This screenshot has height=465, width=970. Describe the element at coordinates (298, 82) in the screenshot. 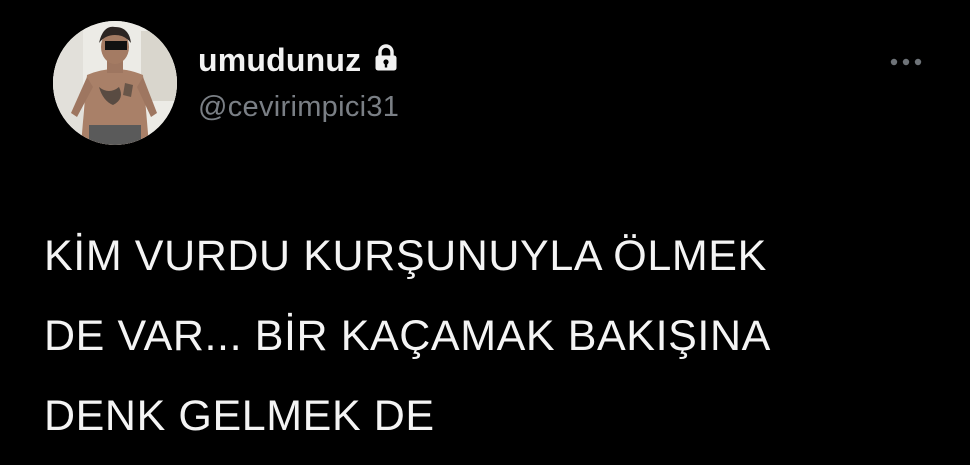

I see `user-info: umudunuz @cevirimpici31` at that location.